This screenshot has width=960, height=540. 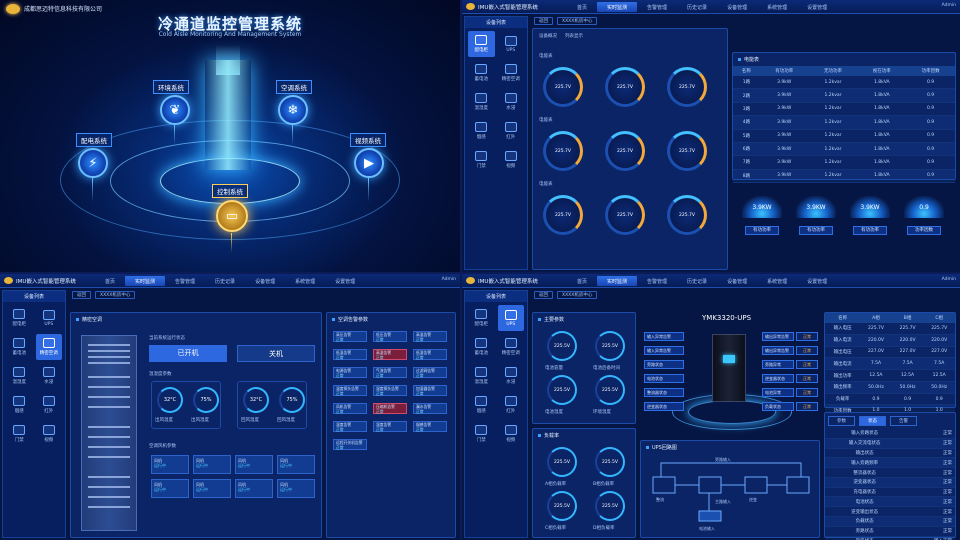 What do you see at coordinates (369, 163) in the screenshot?
I see `camera-icon: ▶` at bounding box center [369, 163].